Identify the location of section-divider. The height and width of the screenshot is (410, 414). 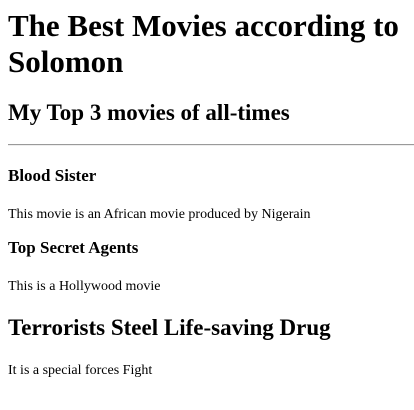
(211, 145).